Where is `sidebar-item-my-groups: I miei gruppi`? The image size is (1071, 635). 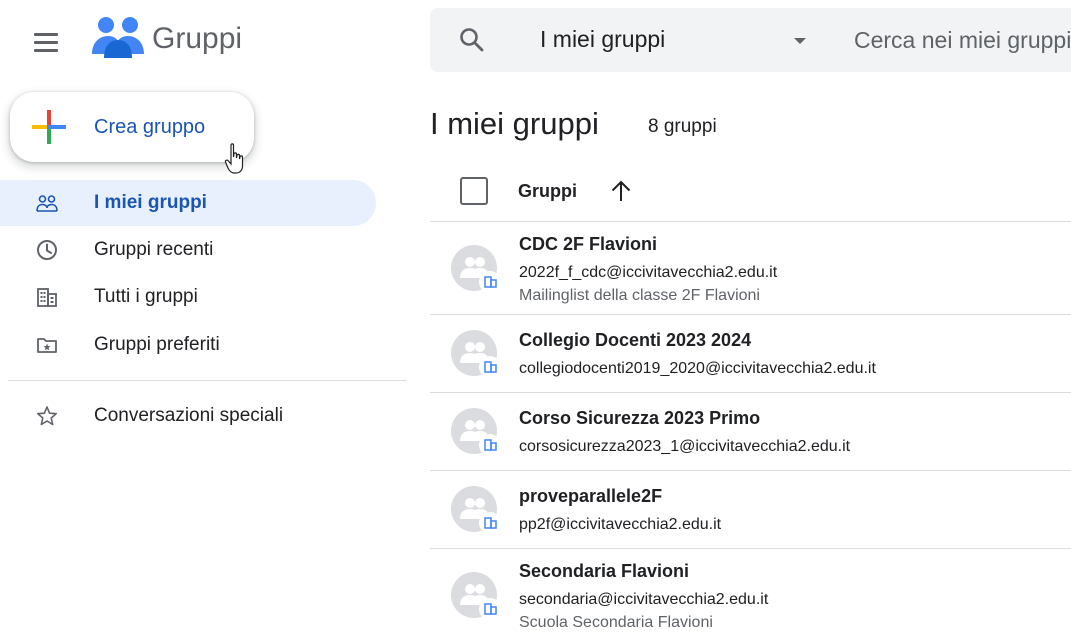 sidebar-item-my-groups: I miei gruppi is located at coordinates (188, 203).